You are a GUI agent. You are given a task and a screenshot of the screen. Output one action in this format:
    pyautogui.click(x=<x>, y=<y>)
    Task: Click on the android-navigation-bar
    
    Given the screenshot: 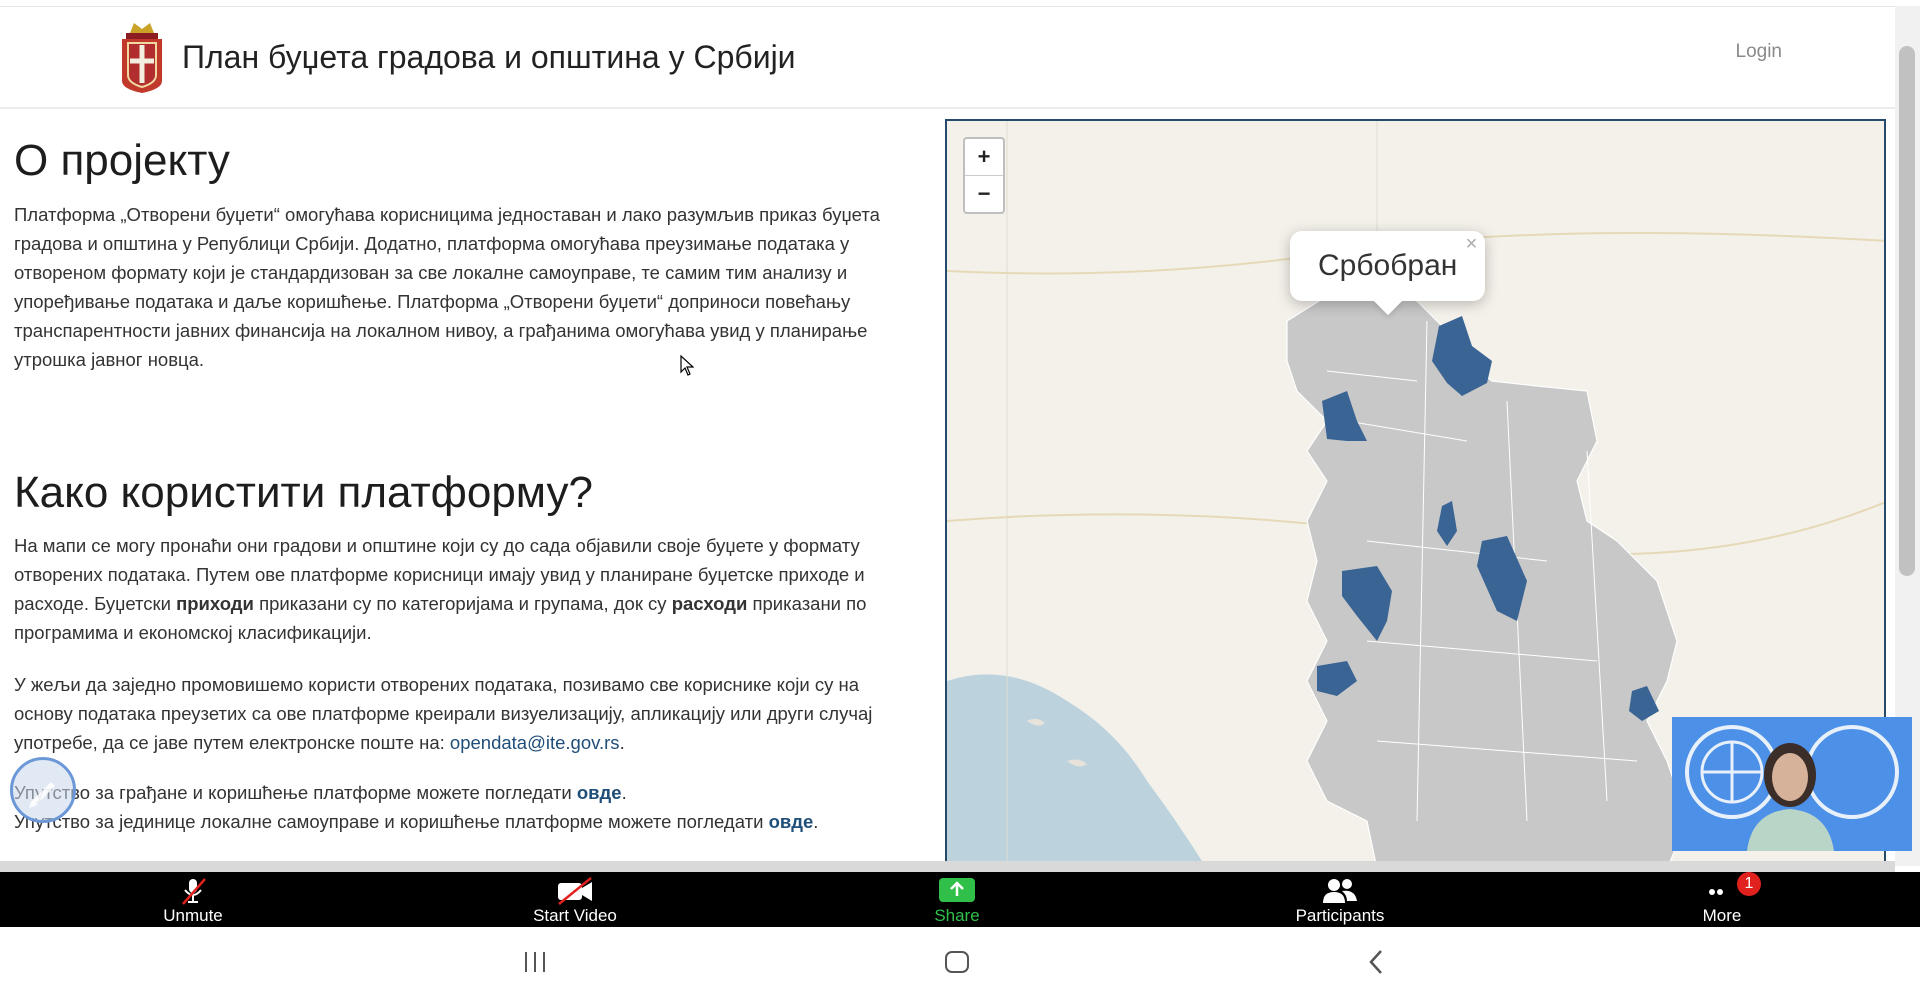 What is the action you would take?
    pyautogui.click(x=960, y=962)
    